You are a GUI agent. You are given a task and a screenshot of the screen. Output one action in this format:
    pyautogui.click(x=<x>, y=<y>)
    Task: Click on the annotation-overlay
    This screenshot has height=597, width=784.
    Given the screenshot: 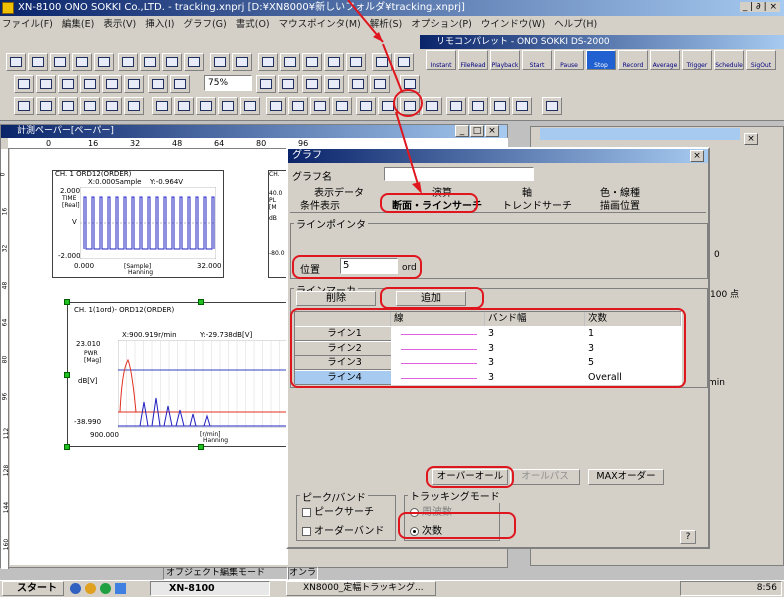 What is the action you would take?
    pyautogui.click(x=385, y=97)
    